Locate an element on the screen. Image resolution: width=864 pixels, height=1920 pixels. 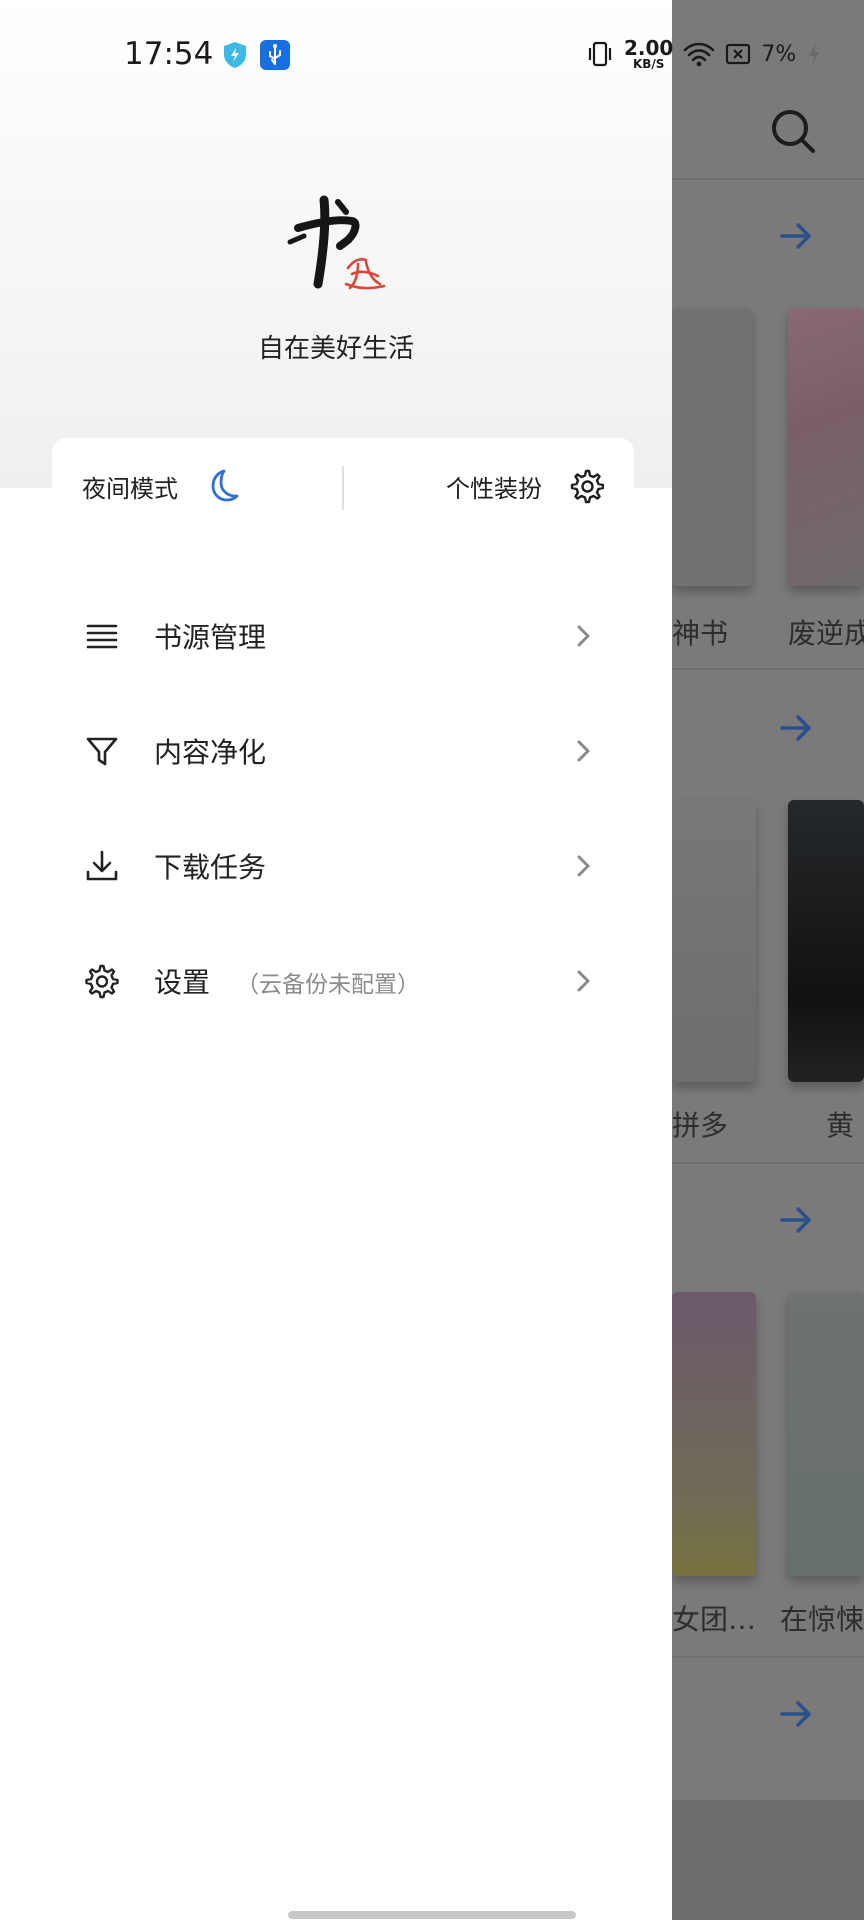
menu-label: 下载任务 is located at coordinates (210, 867).